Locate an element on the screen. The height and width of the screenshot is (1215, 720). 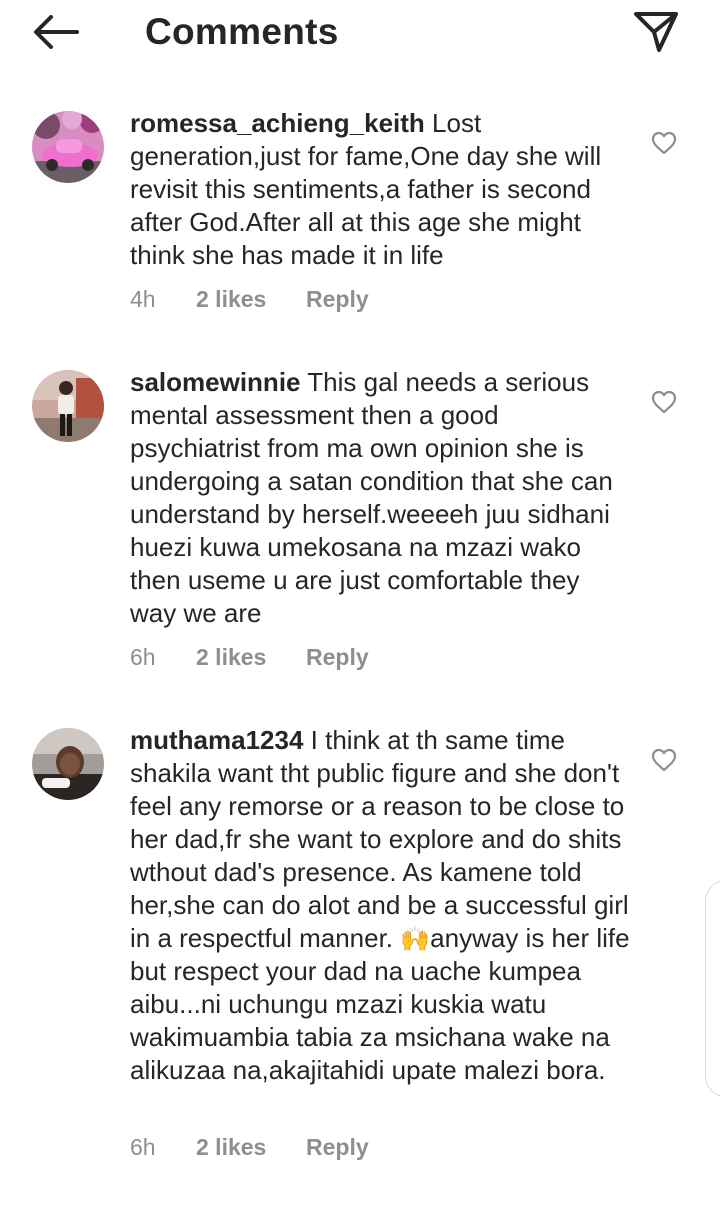
back-button is located at coordinates (56, 32).